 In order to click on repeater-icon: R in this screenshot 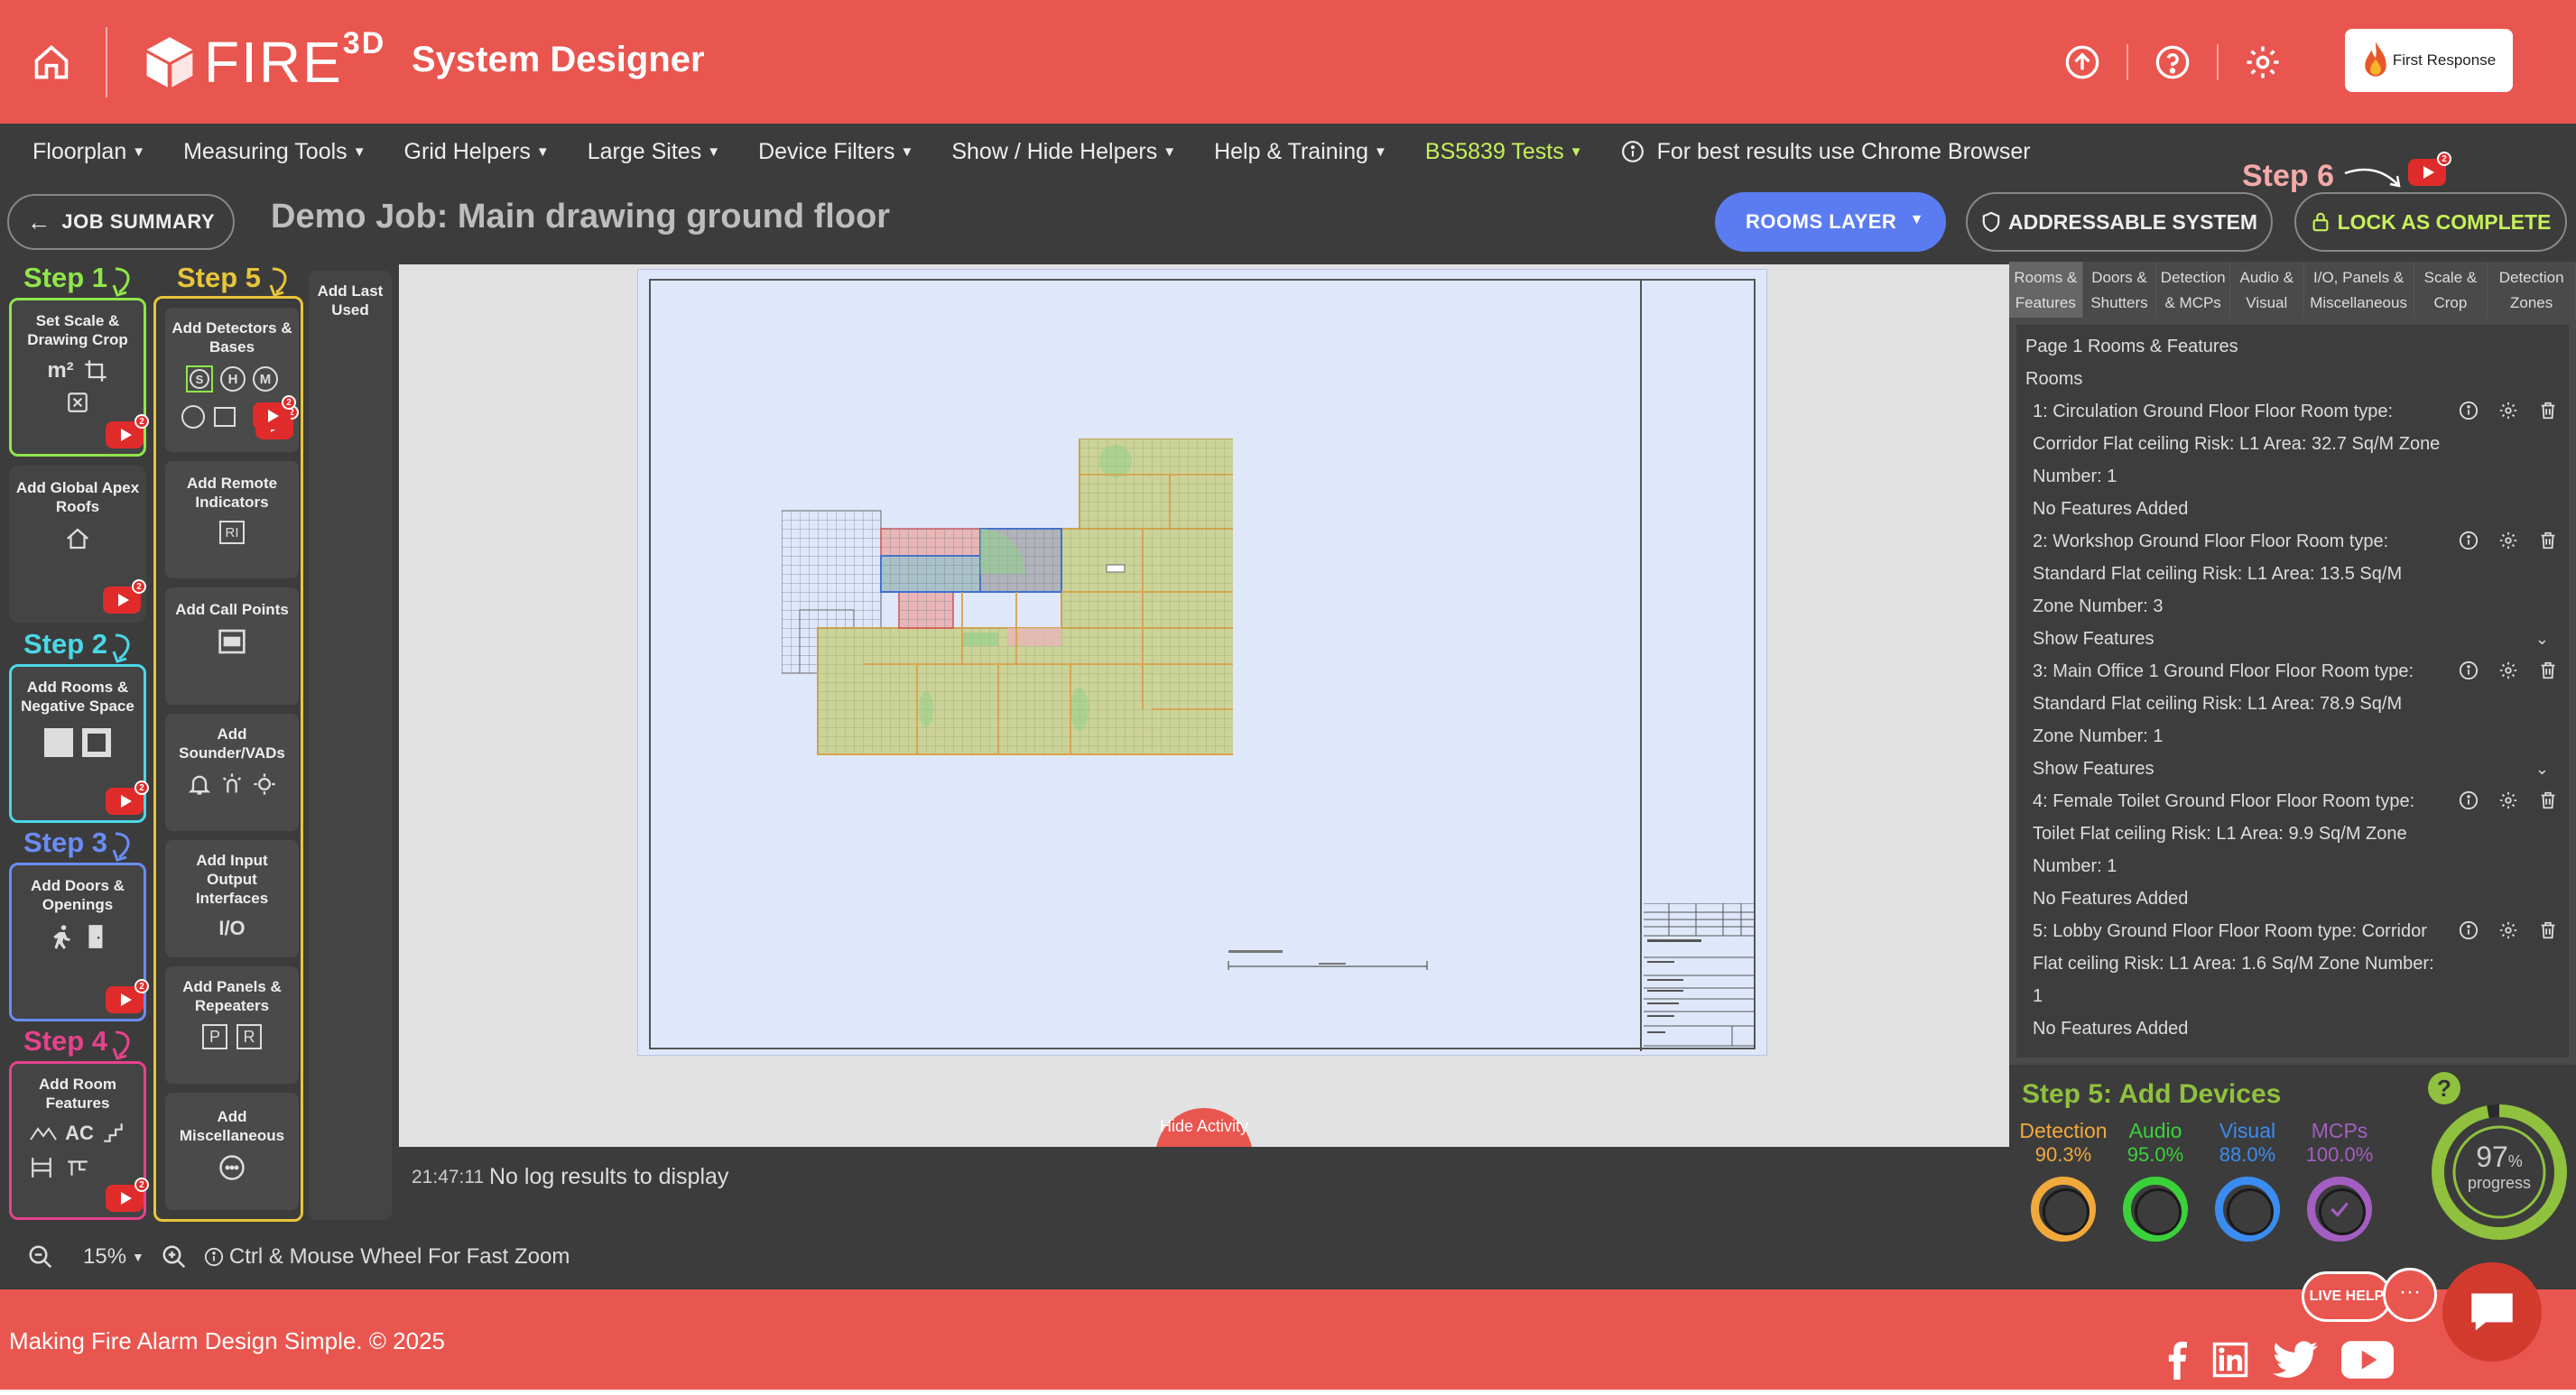, I will do `click(249, 1036)`.